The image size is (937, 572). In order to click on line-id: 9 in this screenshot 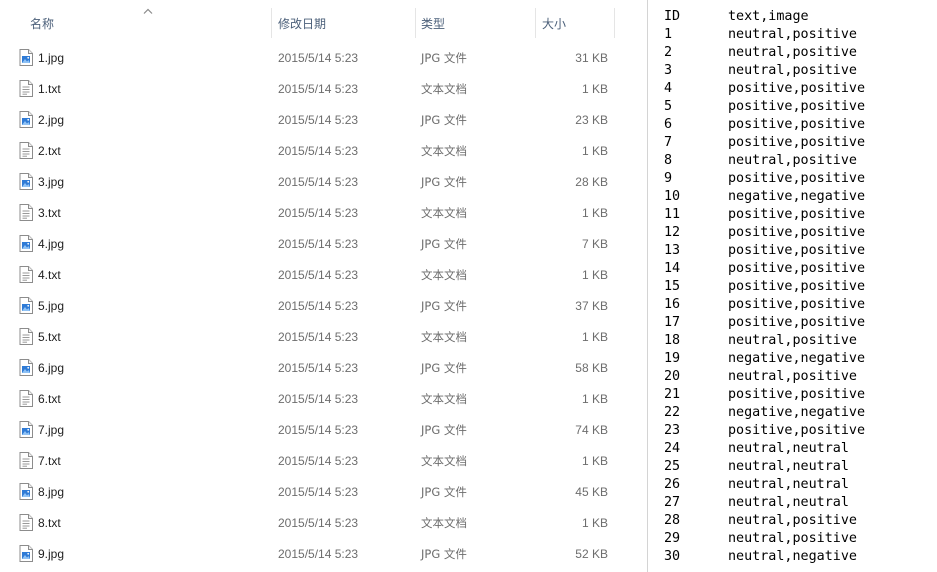, I will do `click(668, 178)`.